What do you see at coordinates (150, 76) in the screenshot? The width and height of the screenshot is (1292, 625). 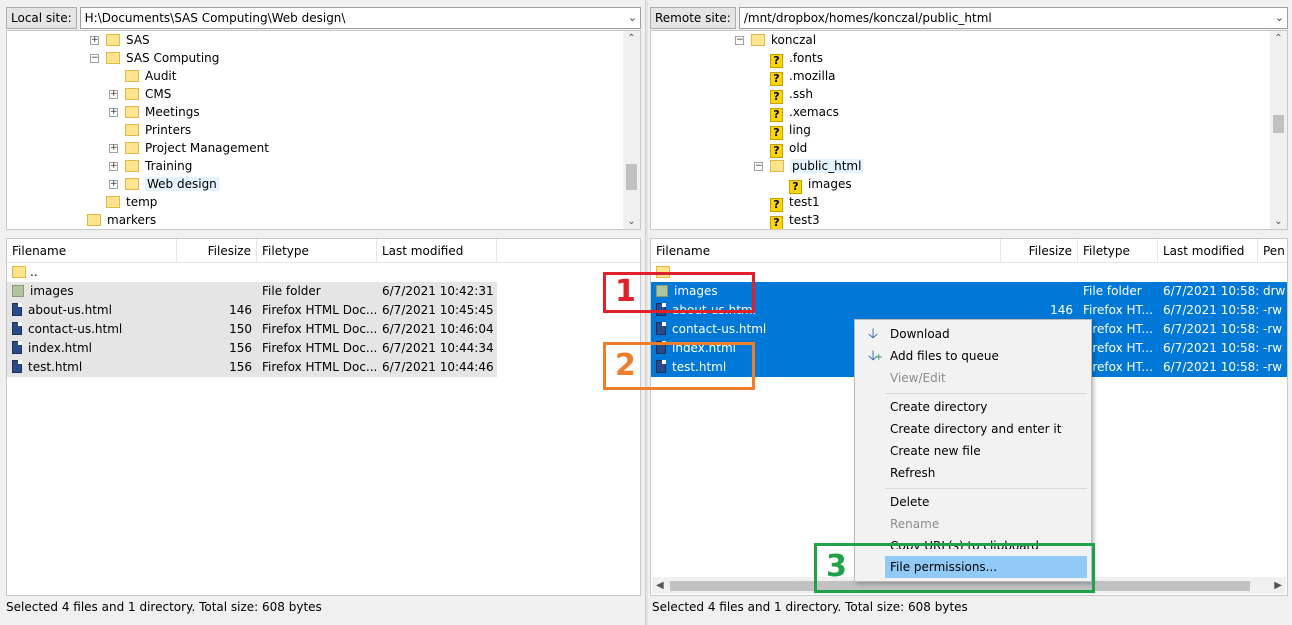 I see `tree-item: Audit` at bounding box center [150, 76].